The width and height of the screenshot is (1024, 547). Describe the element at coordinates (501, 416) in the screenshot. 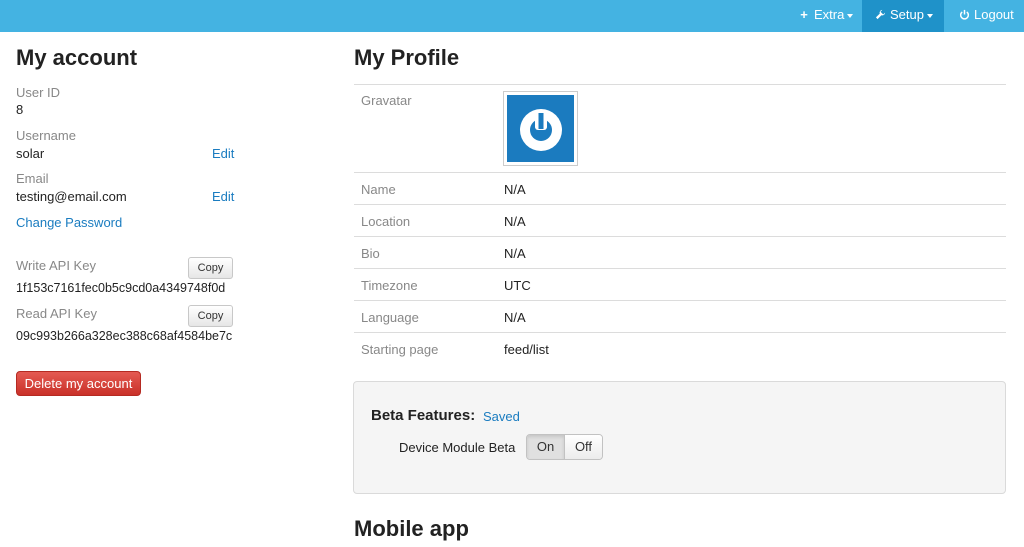

I see `beta-saved-status: Saved` at that location.